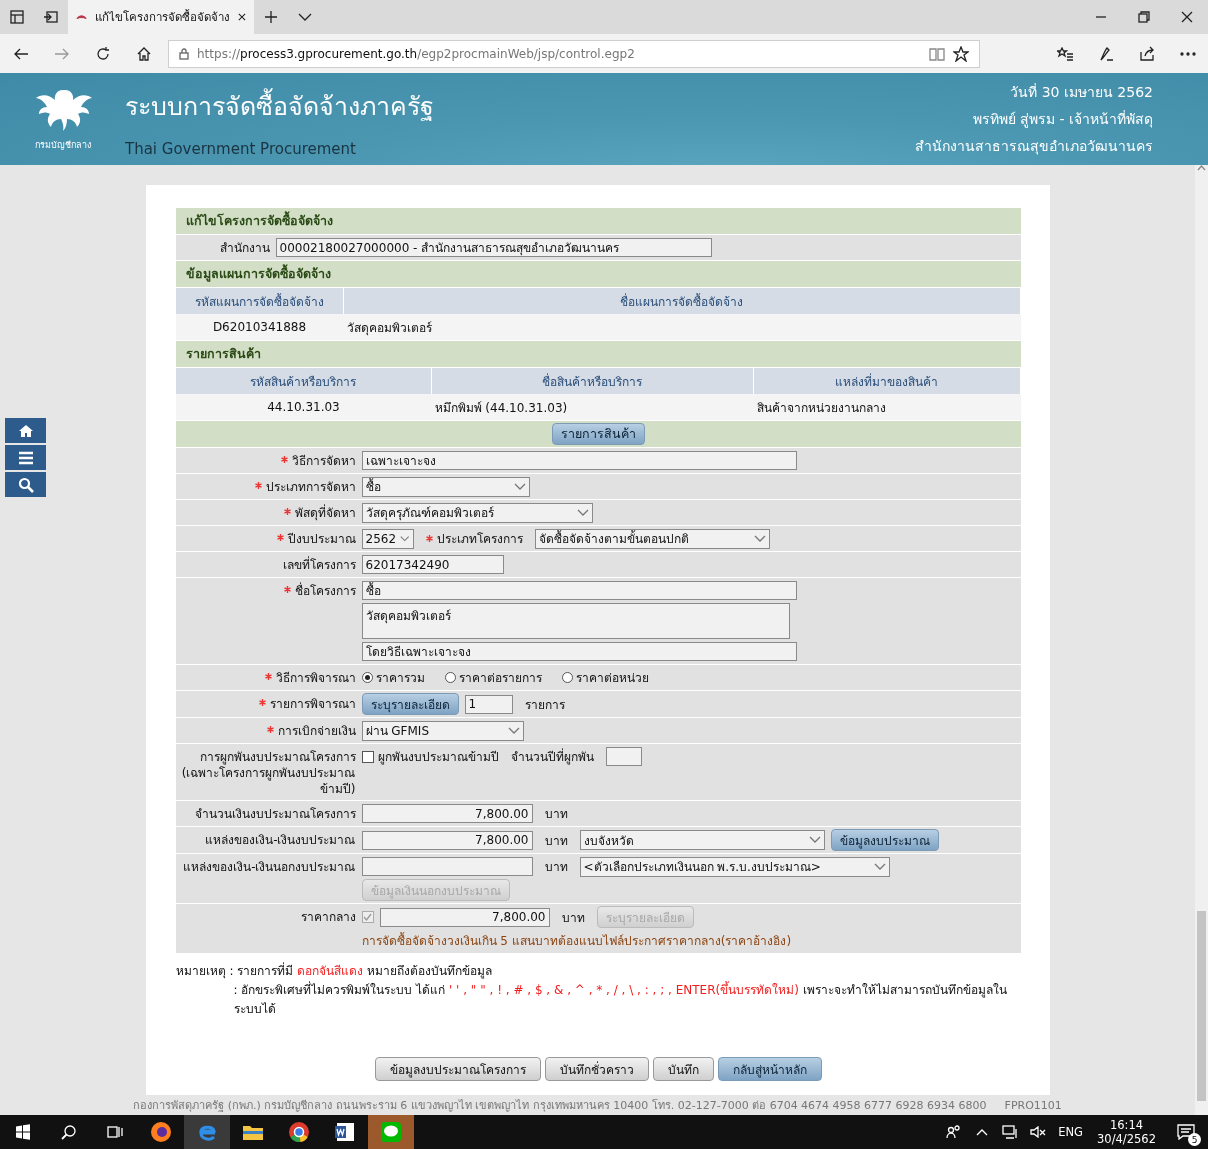 This screenshot has height=1149, width=1208. I want to click on home-button, so click(25, 430).